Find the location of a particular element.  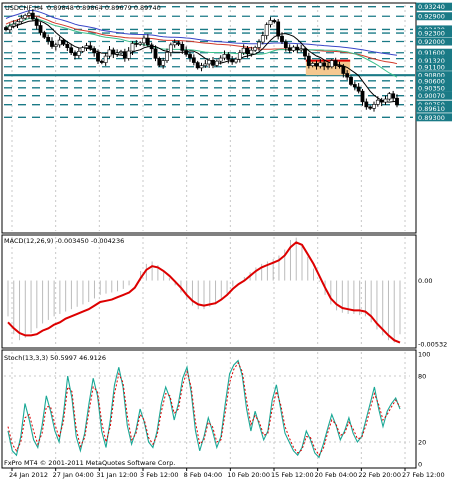

price-label: 0.90350 is located at coordinates (431, 88).